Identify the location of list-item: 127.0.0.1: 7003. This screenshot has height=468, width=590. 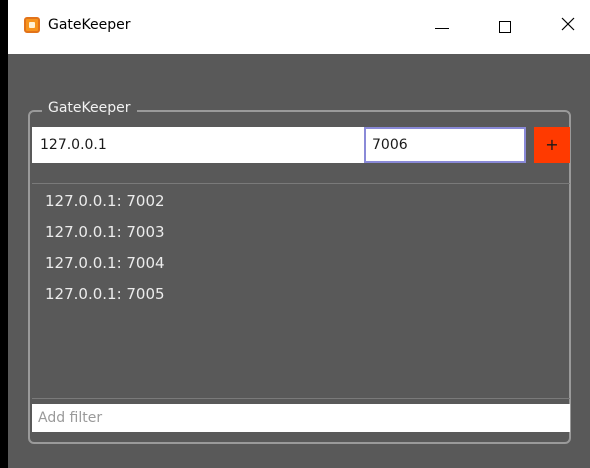
(105, 235).